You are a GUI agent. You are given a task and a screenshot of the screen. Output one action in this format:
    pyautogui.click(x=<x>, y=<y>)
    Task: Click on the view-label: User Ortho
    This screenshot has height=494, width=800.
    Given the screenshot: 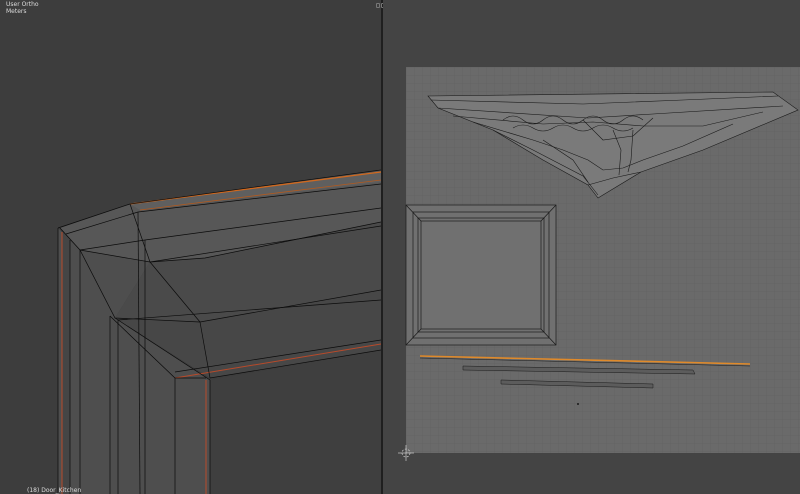 What is the action you would take?
    pyautogui.click(x=22, y=4)
    